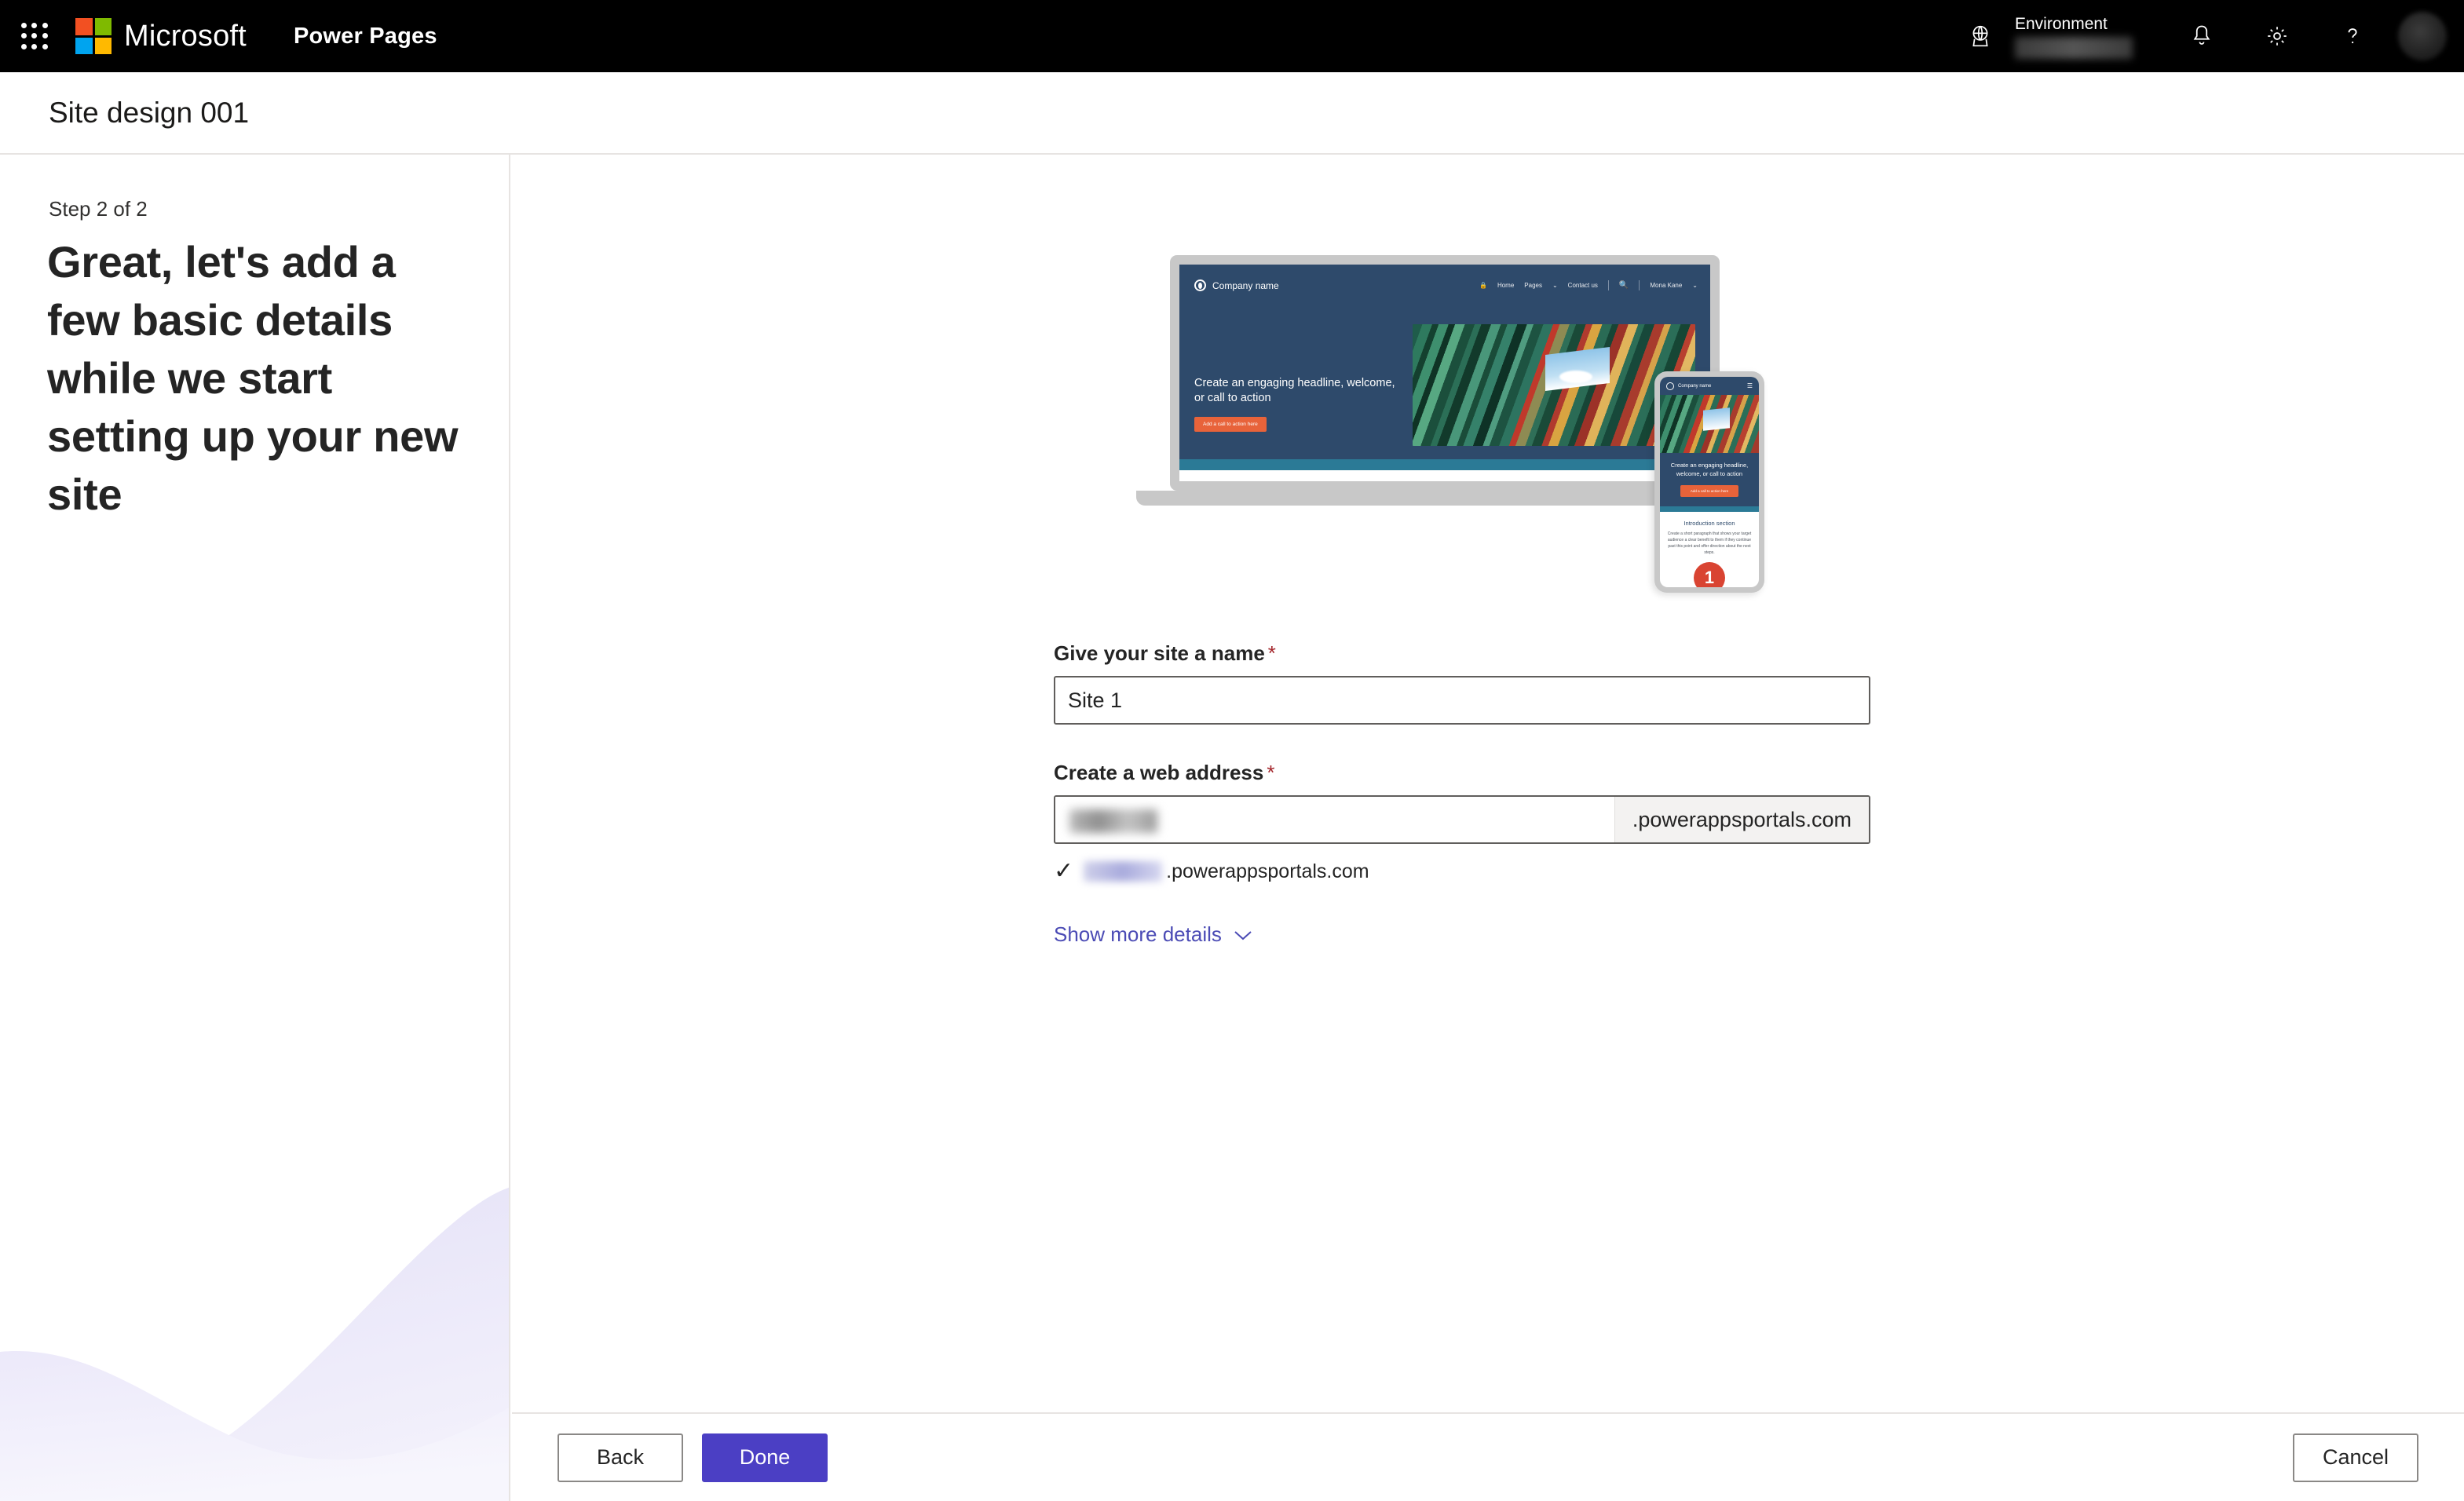 This screenshot has height=1501, width=2464. Describe the element at coordinates (1245, 285) in the screenshot. I see `mockup-brand-label: Company name` at that location.